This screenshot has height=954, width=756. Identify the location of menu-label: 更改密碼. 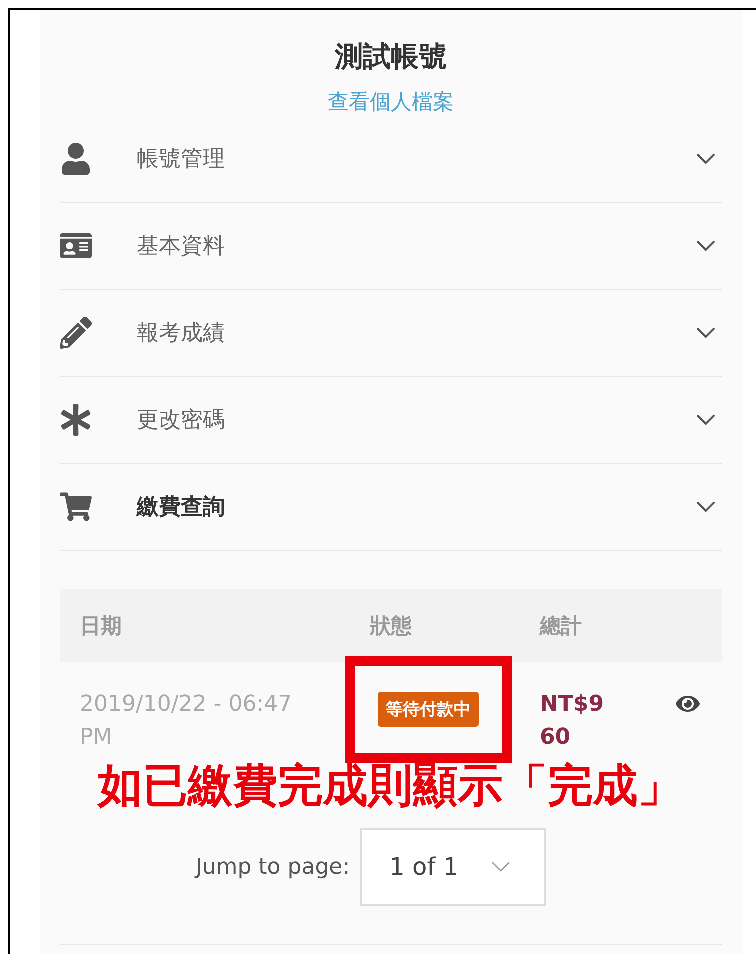
(181, 421).